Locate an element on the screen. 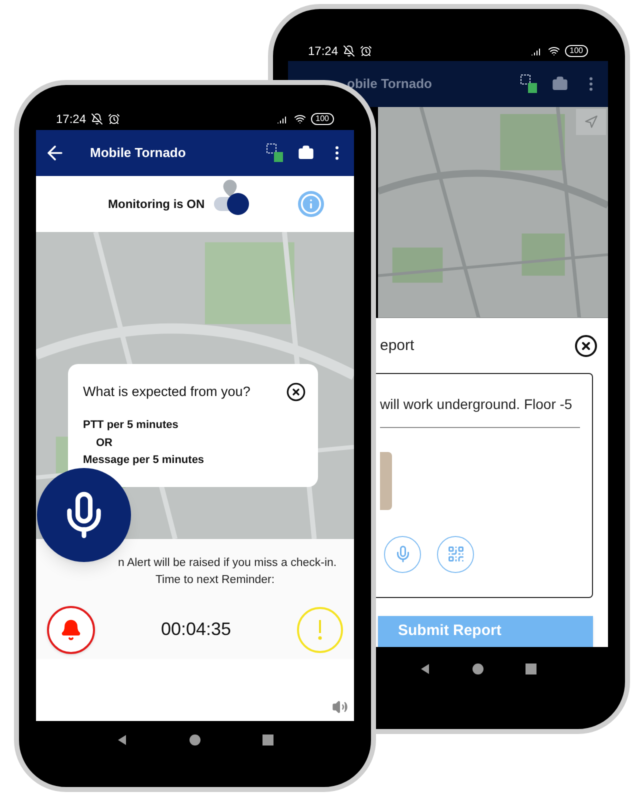 This screenshot has height=796, width=631. monitoring-label: Monitoring is ON is located at coordinates (156, 204).